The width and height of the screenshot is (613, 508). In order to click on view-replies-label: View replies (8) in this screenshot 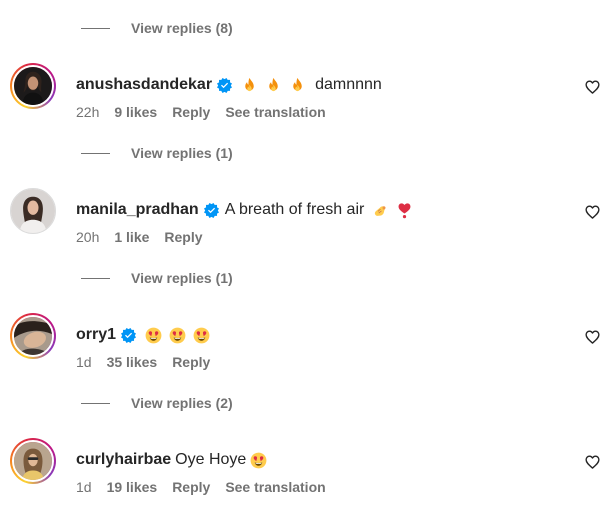, I will do `click(182, 28)`.